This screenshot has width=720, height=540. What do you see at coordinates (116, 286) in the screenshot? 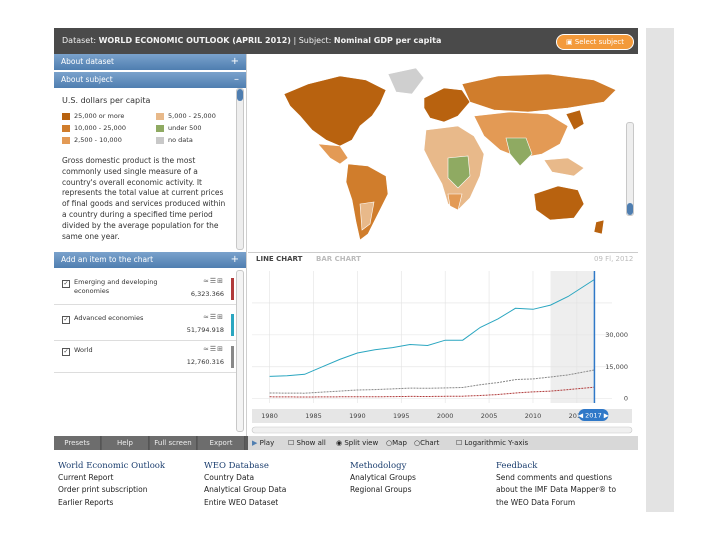
I see `item-name: Emerging and developing economies` at bounding box center [116, 286].